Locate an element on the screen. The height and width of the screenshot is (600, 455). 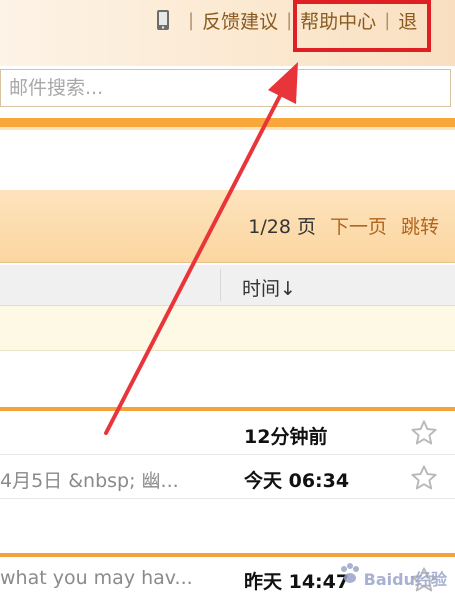
mail-row: 4月5日 &nbsp; 幽... 今天 06:34 is located at coordinates (227, 477).